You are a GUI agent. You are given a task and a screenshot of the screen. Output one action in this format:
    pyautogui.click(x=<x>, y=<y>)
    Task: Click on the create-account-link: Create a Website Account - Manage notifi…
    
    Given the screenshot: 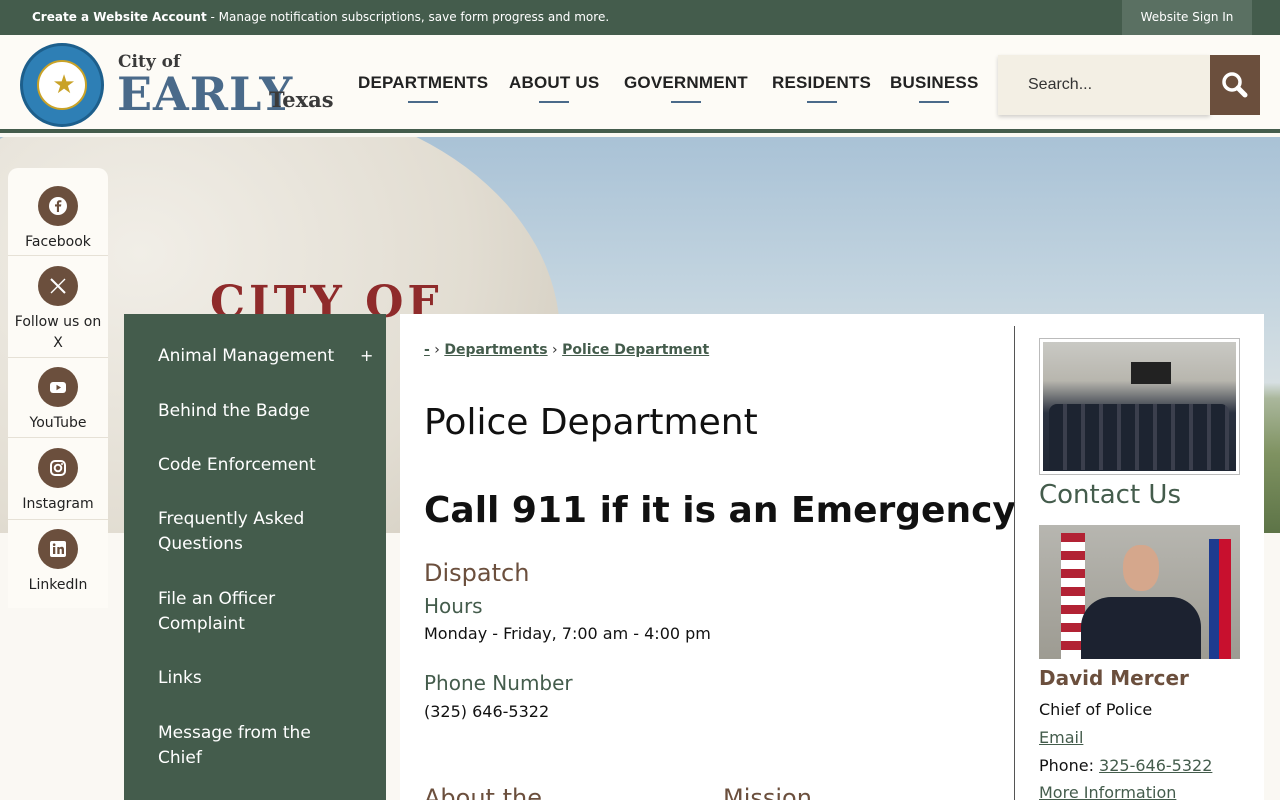 What is the action you would take?
    pyautogui.click(x=320, y=17)
    